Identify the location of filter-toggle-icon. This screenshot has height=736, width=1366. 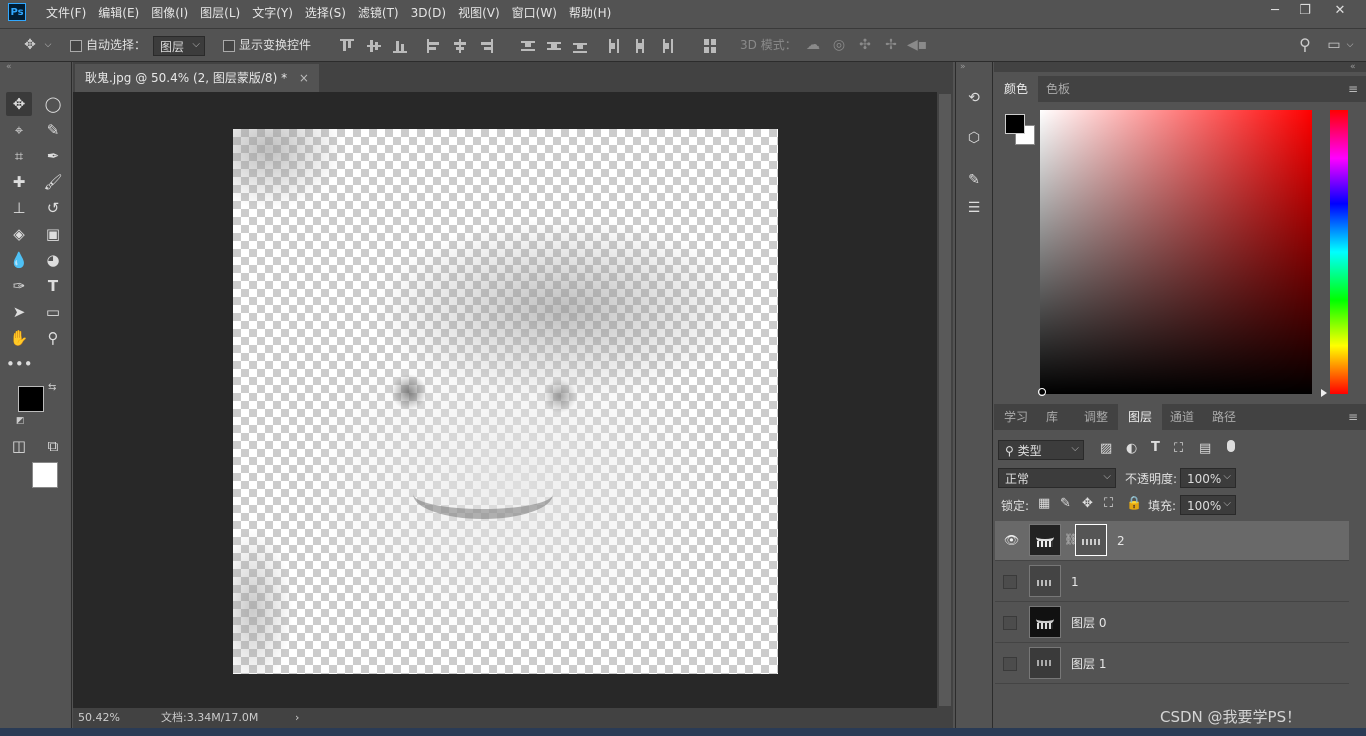
(1231, 446).